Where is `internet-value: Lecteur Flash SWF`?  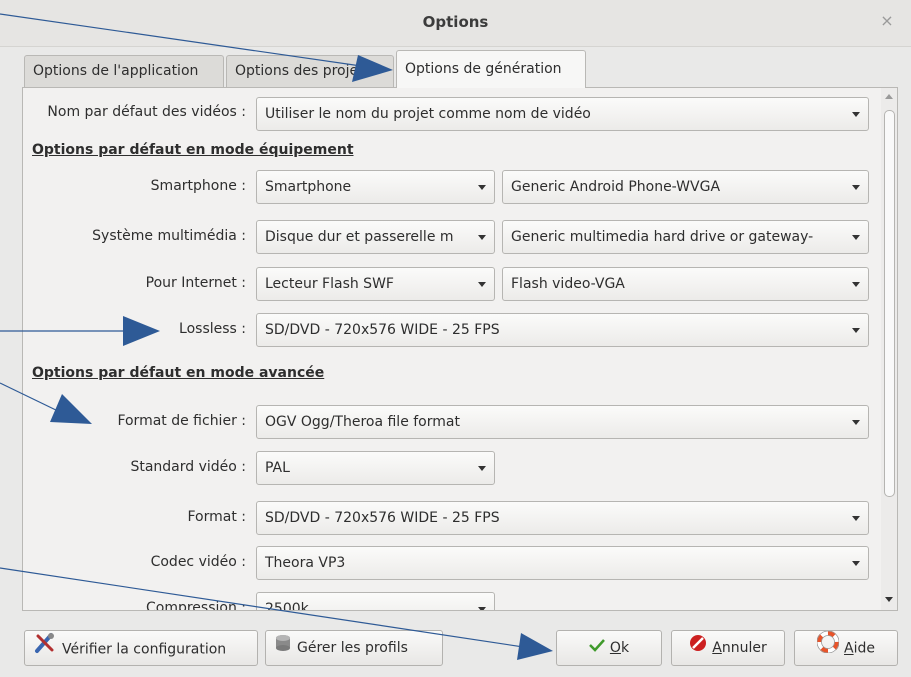 internet-value: Lecteur Flash SWF is located at coordinates (329, 284).